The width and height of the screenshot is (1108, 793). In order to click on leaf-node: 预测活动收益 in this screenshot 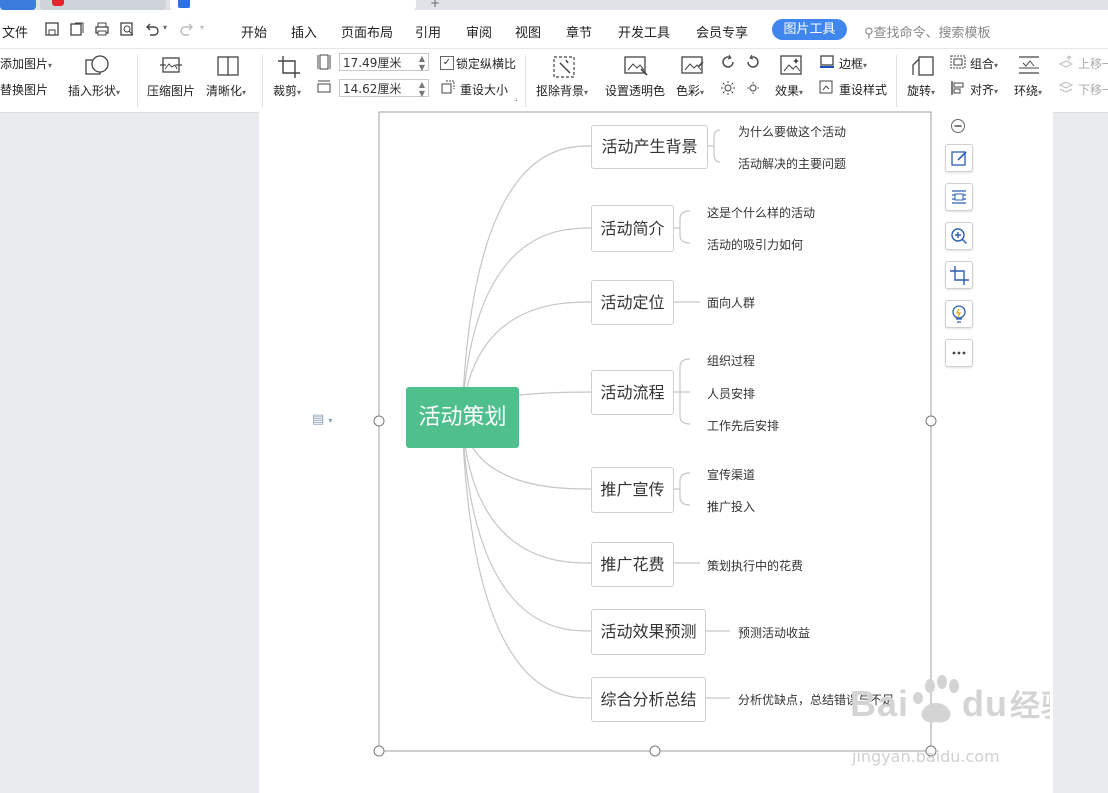, I will do `click(774, 633)`.